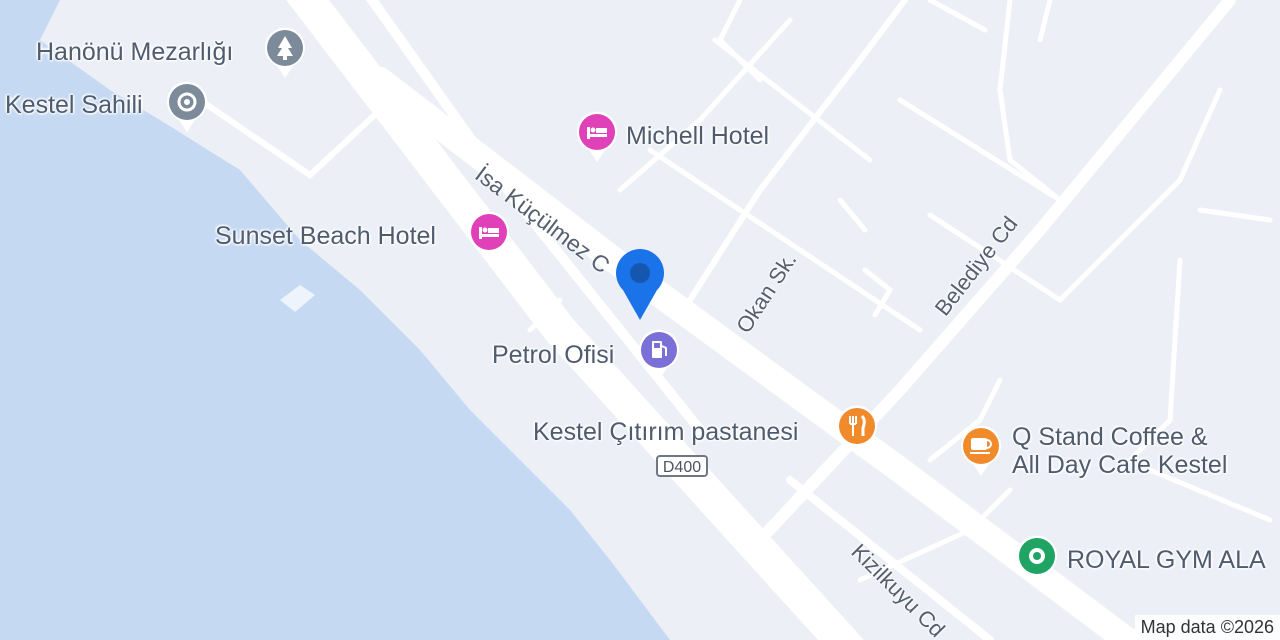 The image size is (1280, 640). I want to click on restaurant-icon, so click(857, 430).